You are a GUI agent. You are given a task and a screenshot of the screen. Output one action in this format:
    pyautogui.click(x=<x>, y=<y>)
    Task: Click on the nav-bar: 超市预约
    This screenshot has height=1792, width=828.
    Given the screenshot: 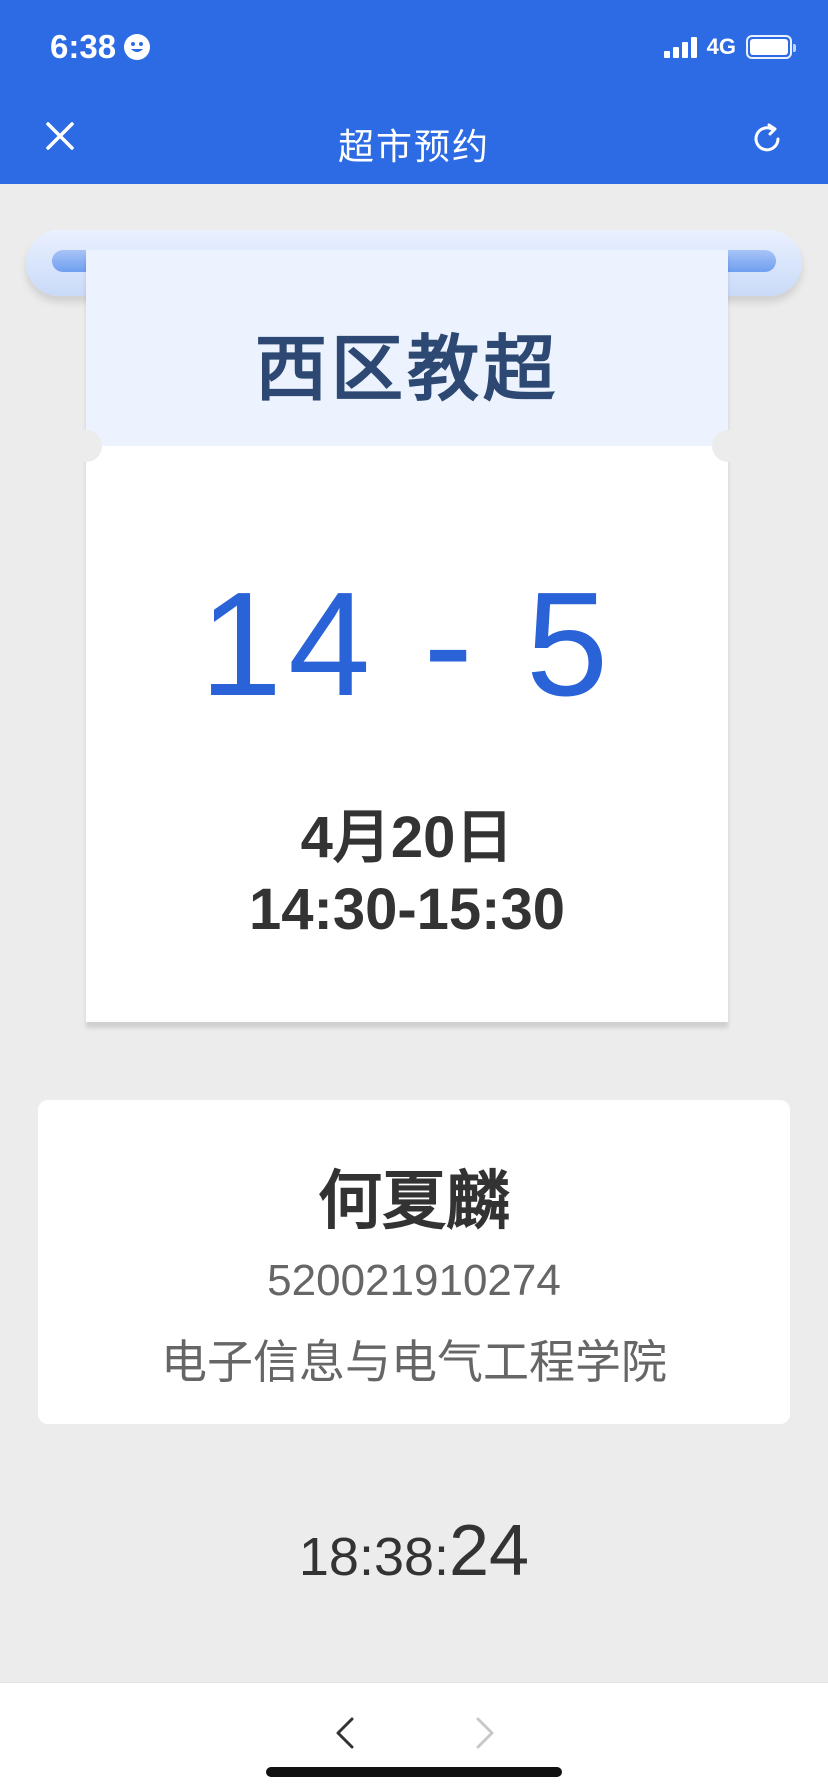 What is the action you would take?
    pyautogui.click(x=414, y=138)
    